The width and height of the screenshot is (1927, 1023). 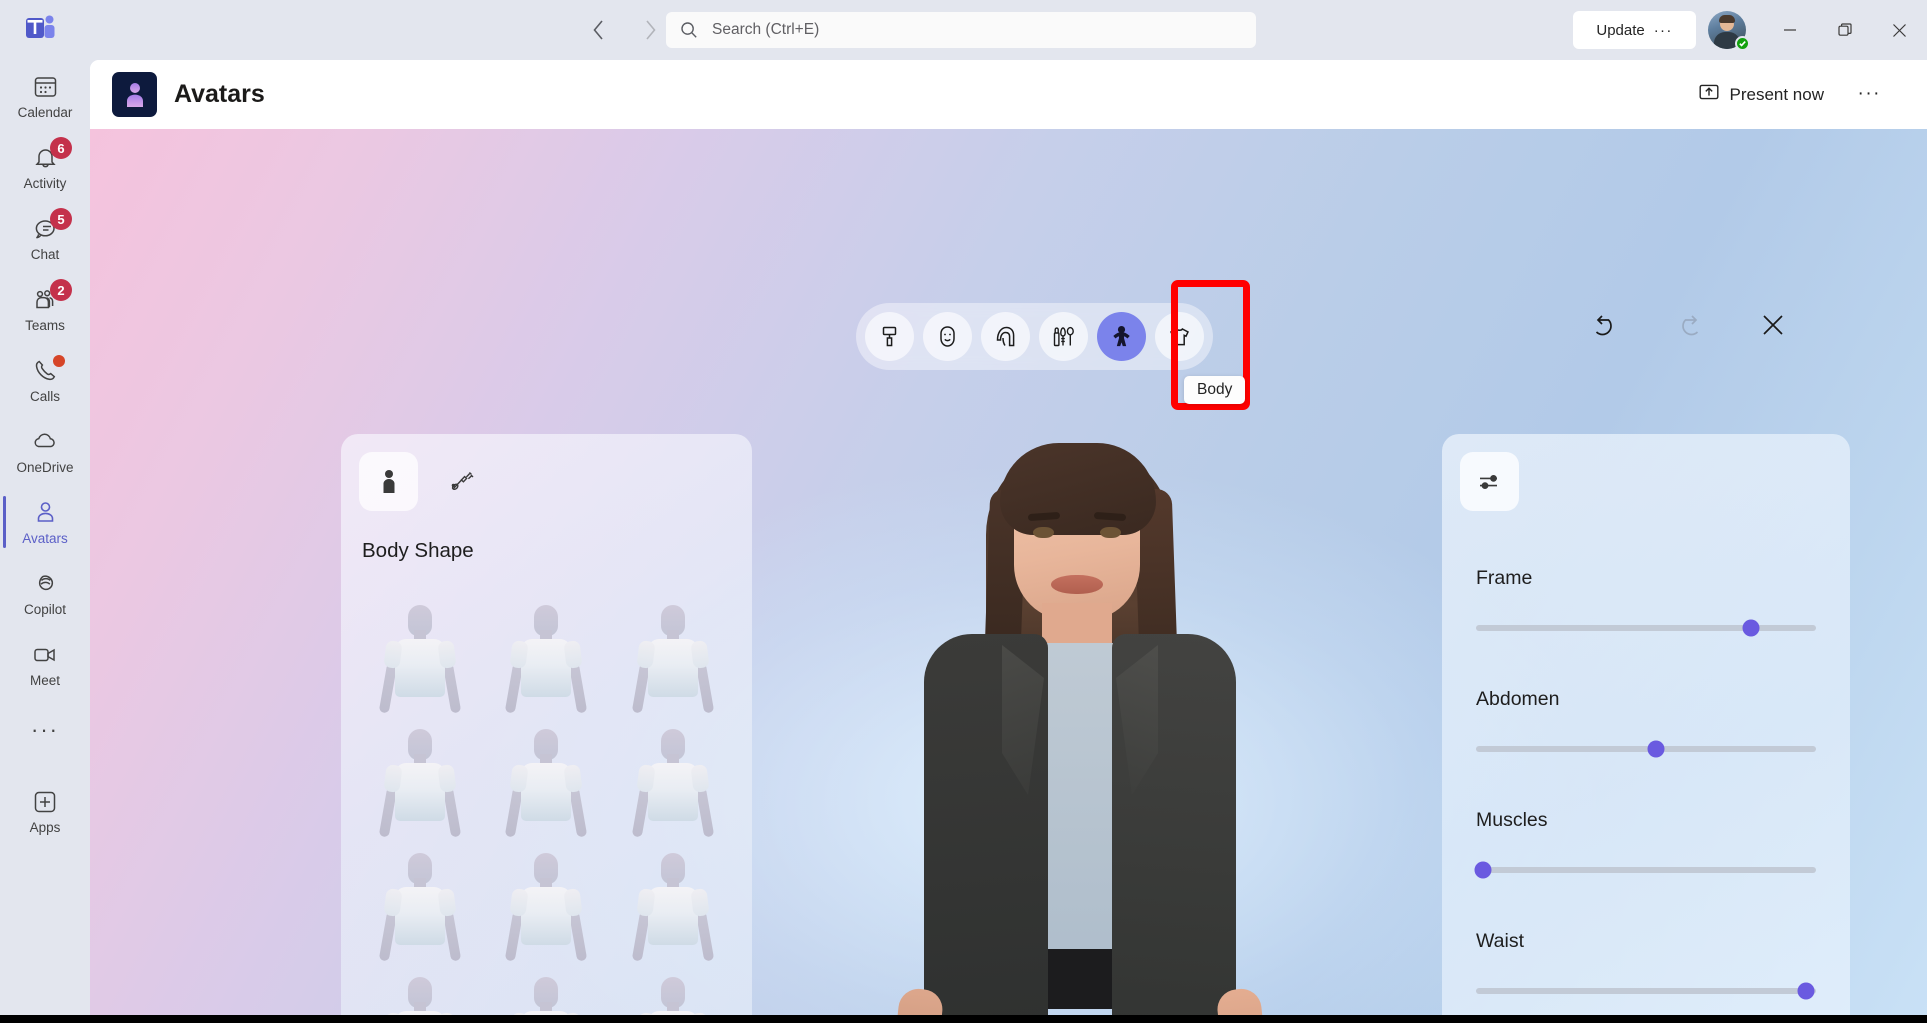 I want to click on person-icon, so click(x=45, y=512).